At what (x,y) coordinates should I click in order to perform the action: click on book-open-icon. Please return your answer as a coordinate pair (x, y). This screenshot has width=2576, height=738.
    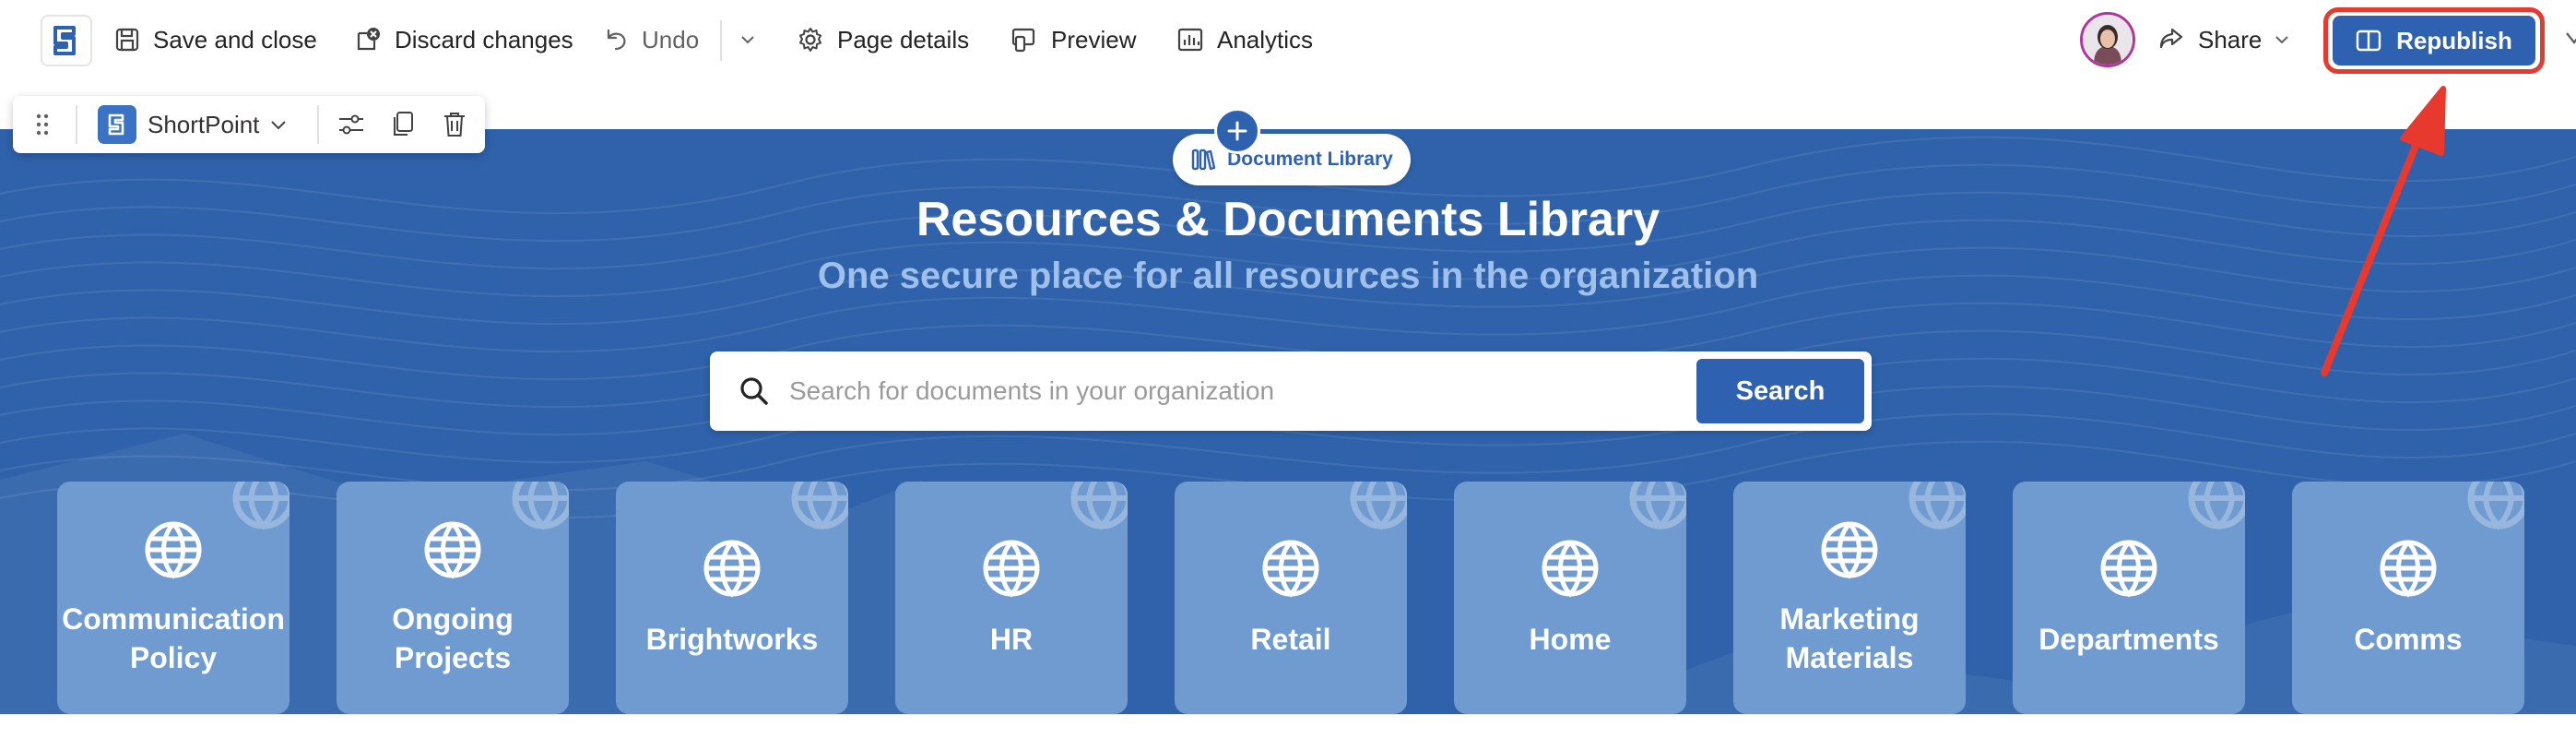
    Looking at the image, I should click on (2368, 41).